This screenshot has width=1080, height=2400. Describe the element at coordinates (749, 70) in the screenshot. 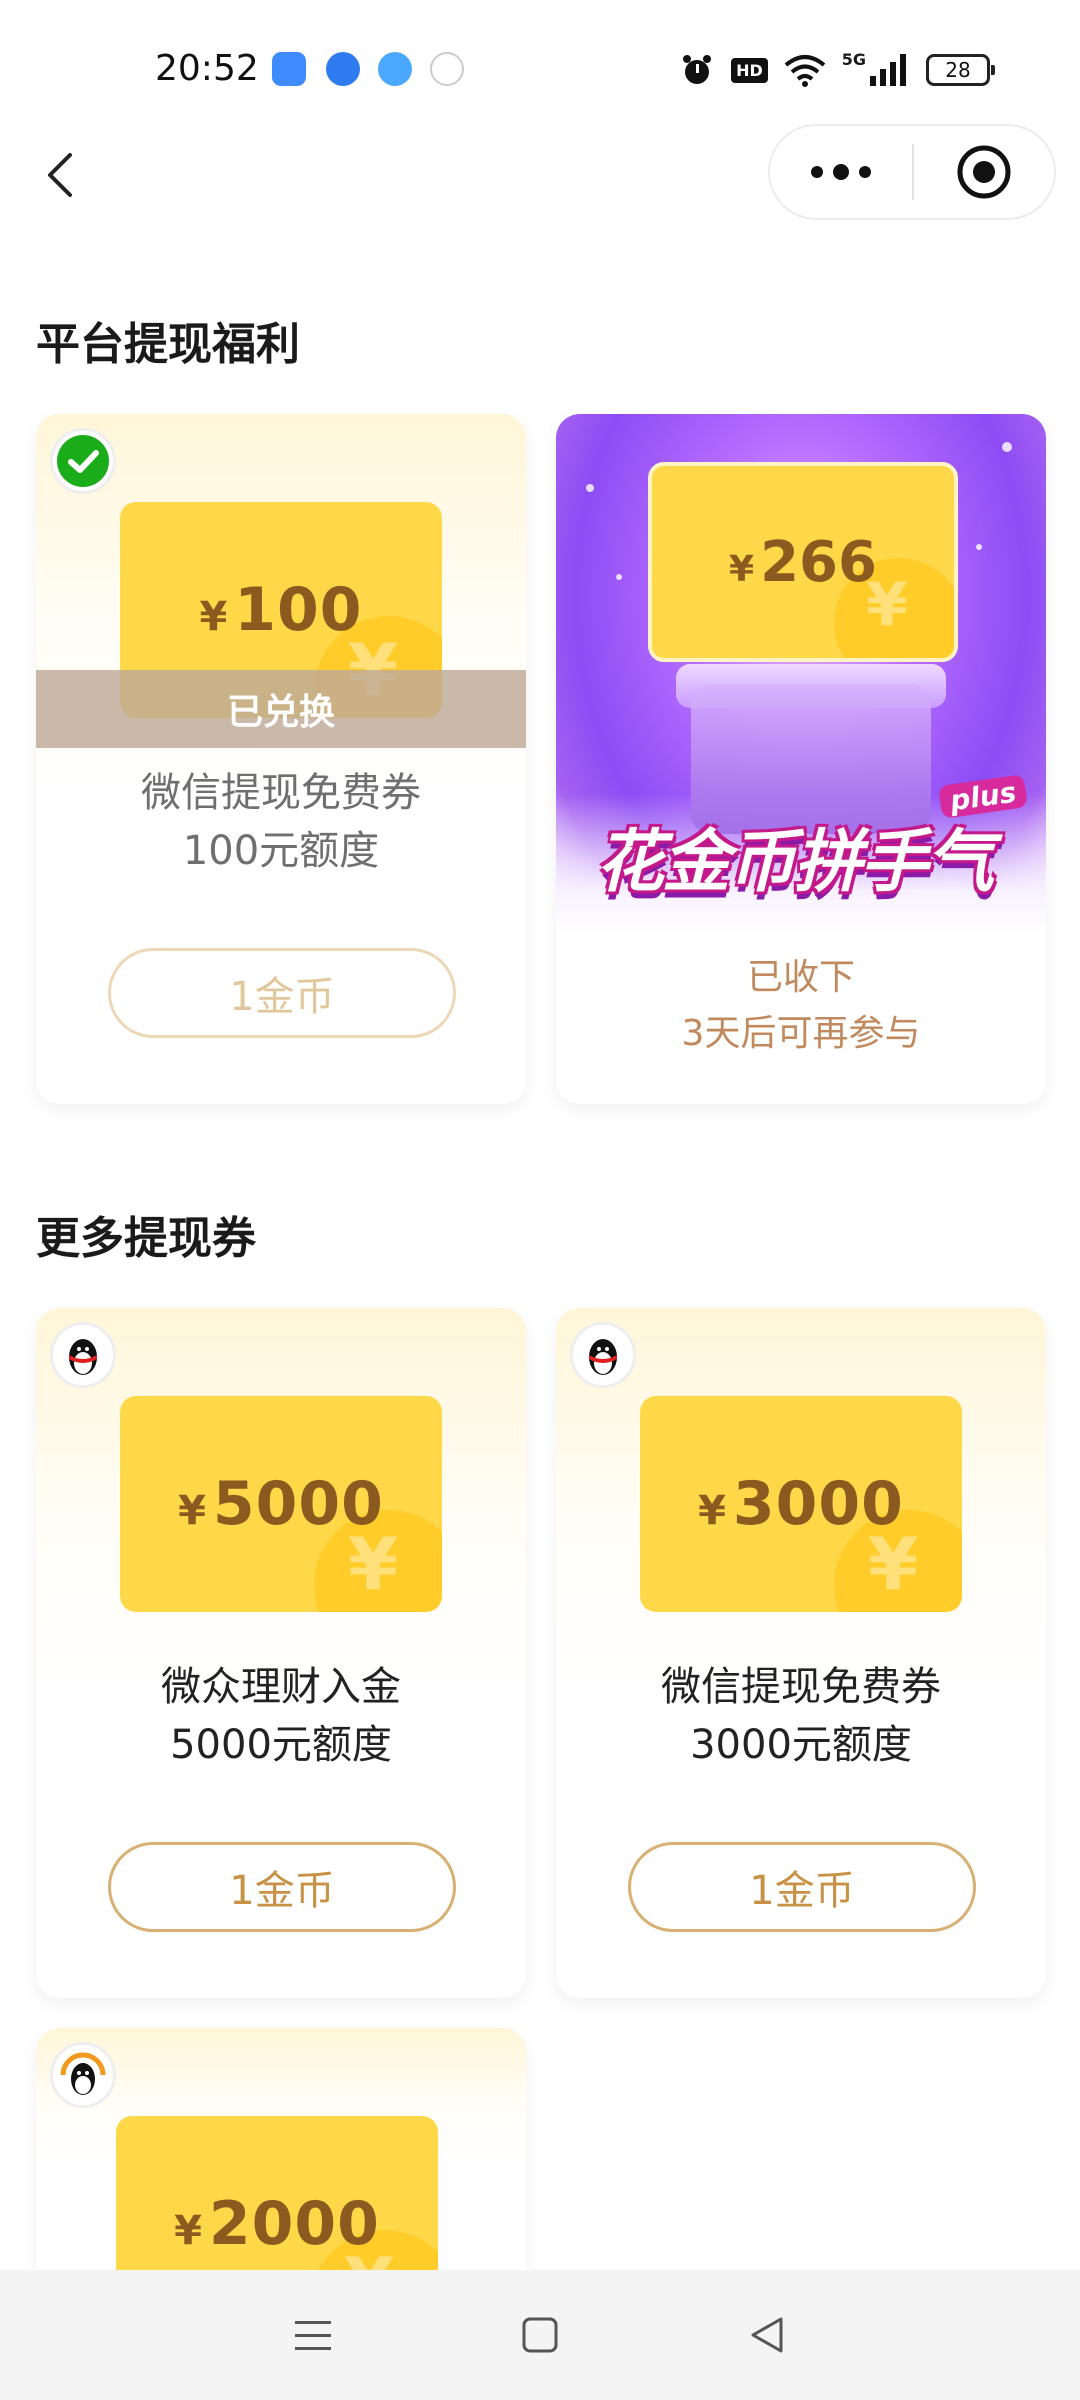

I see `hd-badge: HD` at that location.